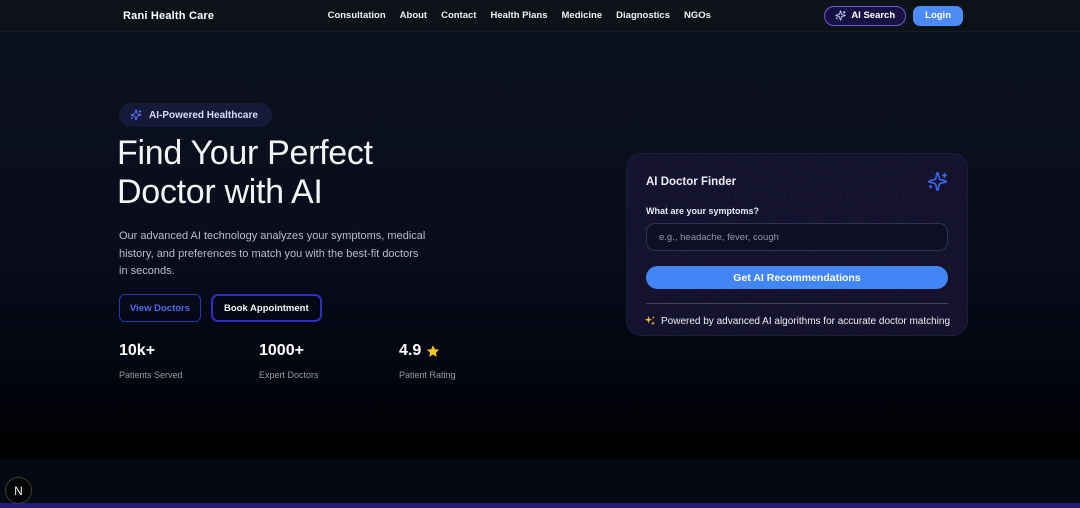 The width and height of the screenshot is (1080, 508). Describe the element at coordinates (410, 350) in the screenshot. I see `rating-number: 4.9` at that location.